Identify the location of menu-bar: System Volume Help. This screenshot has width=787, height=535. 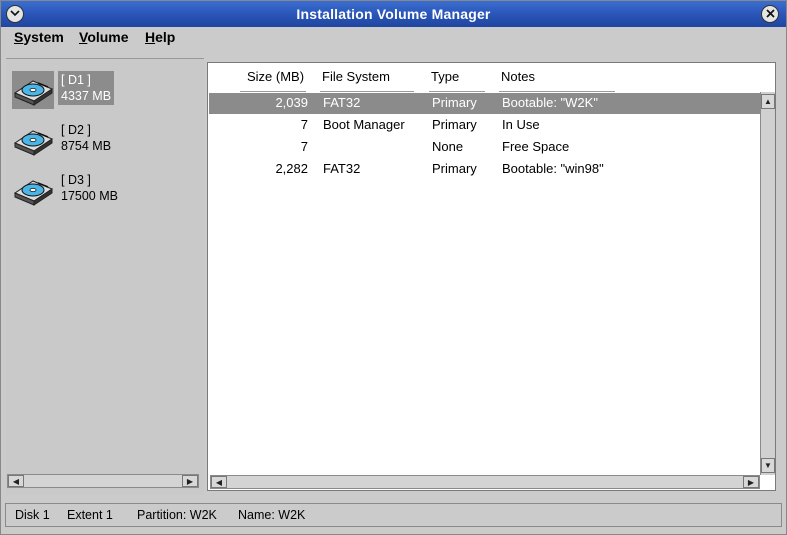
(393, 38).